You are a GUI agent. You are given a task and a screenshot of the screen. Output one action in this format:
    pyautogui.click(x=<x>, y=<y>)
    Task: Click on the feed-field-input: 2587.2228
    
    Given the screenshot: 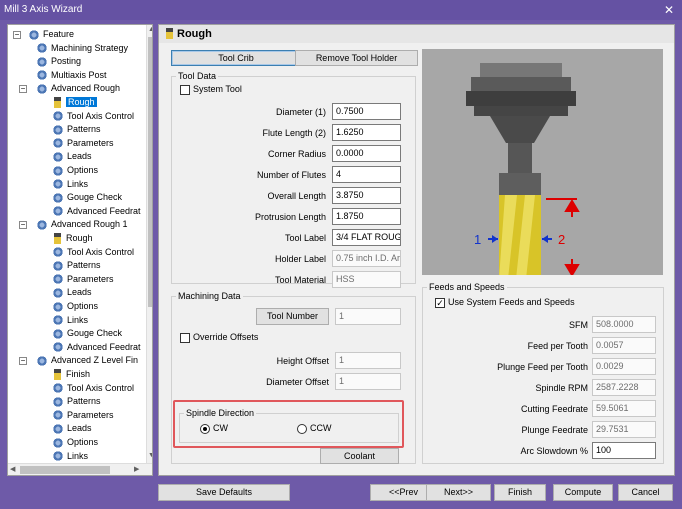 What is the action you would take?
    pyautogui.click(x=624, y=387)
    